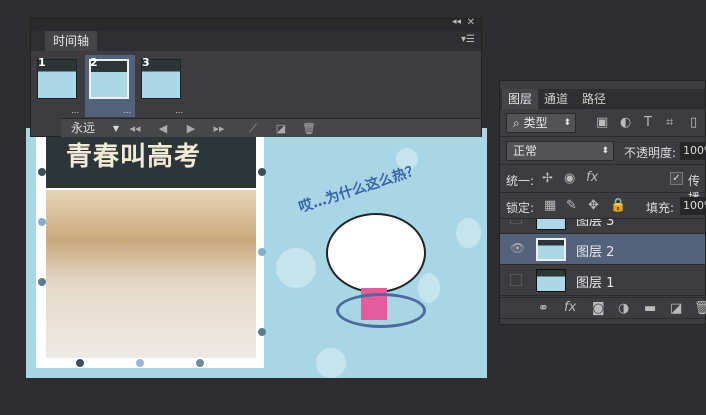 This screenshot has width=706, height=415. I want to click on lock-transparent-icon: ▦, so click(550, 205).